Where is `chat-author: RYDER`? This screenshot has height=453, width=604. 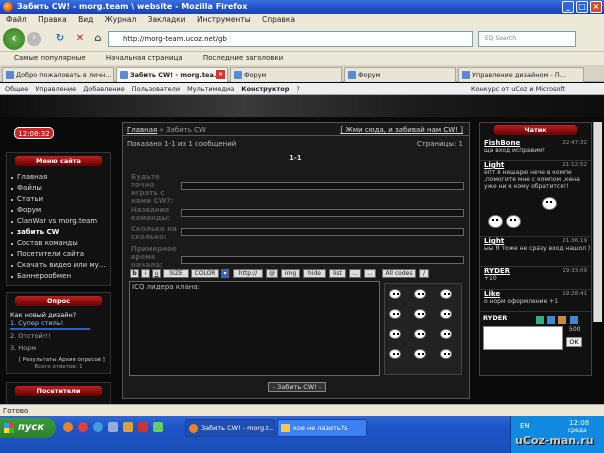 chat-author: RYDER is located at coordinates (497, 271).